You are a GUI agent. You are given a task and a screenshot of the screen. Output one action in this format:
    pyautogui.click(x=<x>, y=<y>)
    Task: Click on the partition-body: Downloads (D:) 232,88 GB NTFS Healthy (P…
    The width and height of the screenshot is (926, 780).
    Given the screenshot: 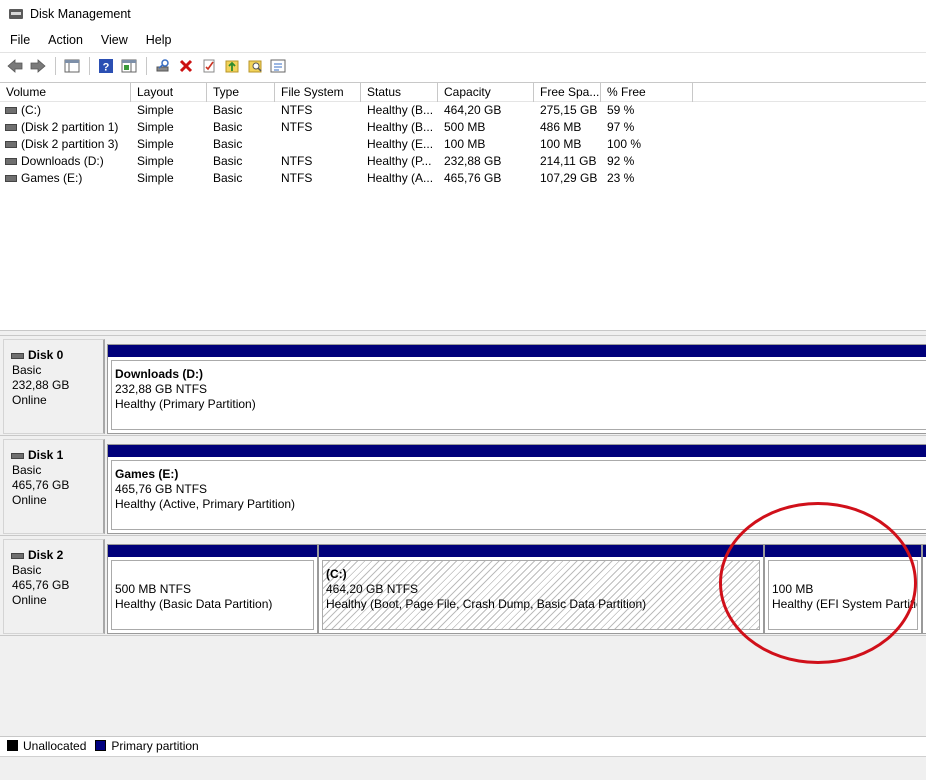 What is the action you would take?
    pyautogui.click(x=518, y=395)
    